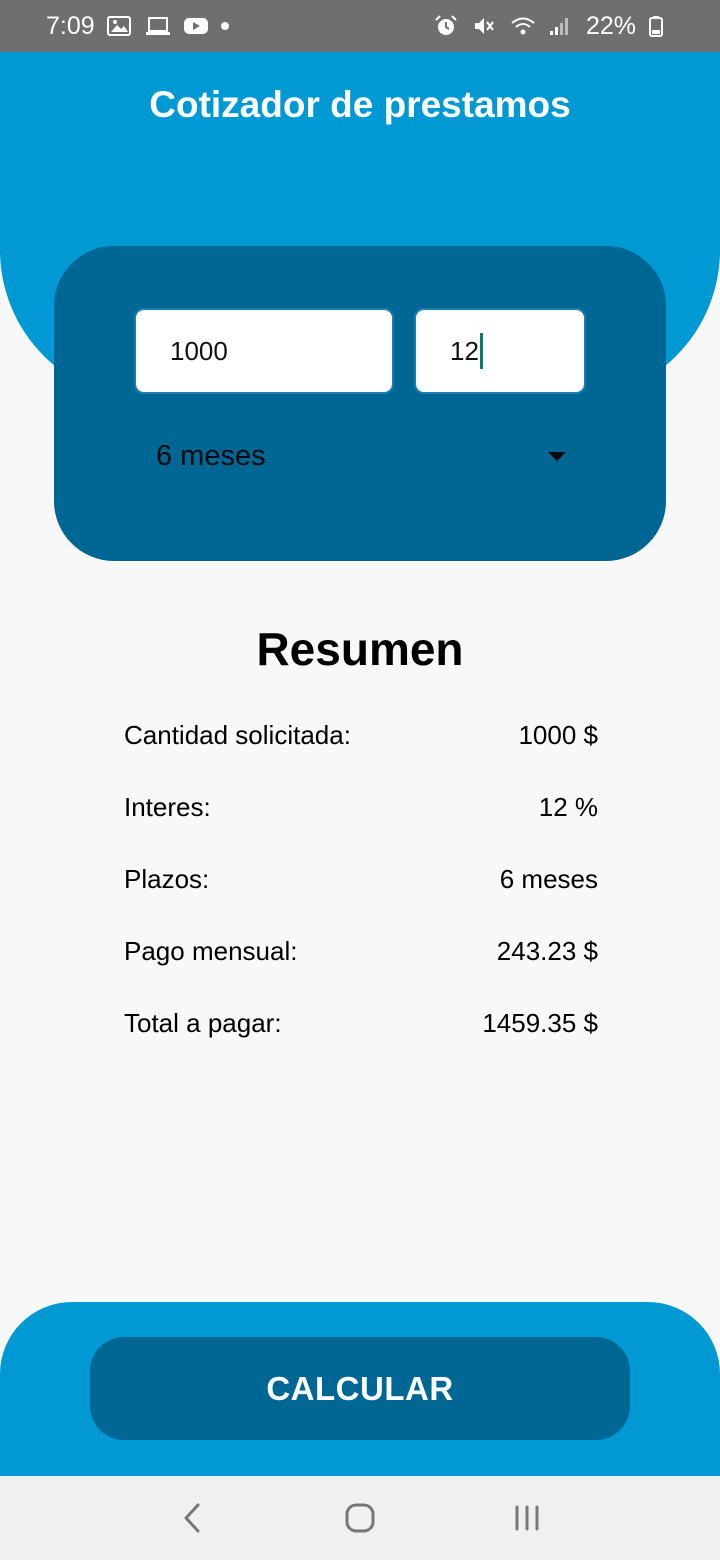 This screenshot has width=720, height=1560. I want to click on summary-row-terms: Plazos: 6 meses, so click(361, 879).